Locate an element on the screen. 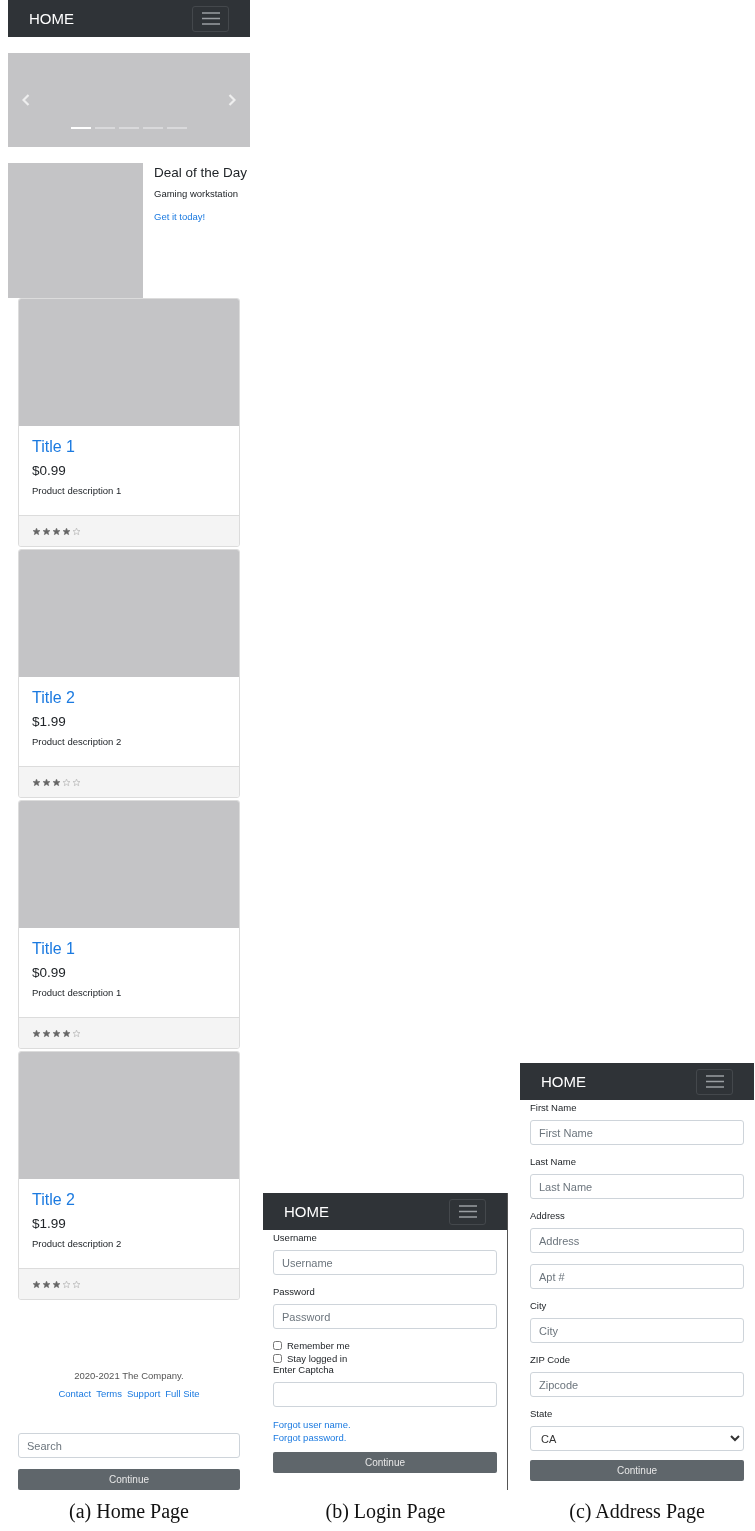 The width and height of the screenshot is (755, 1531). input-field: First Name is located at coordinates (637, 1132).